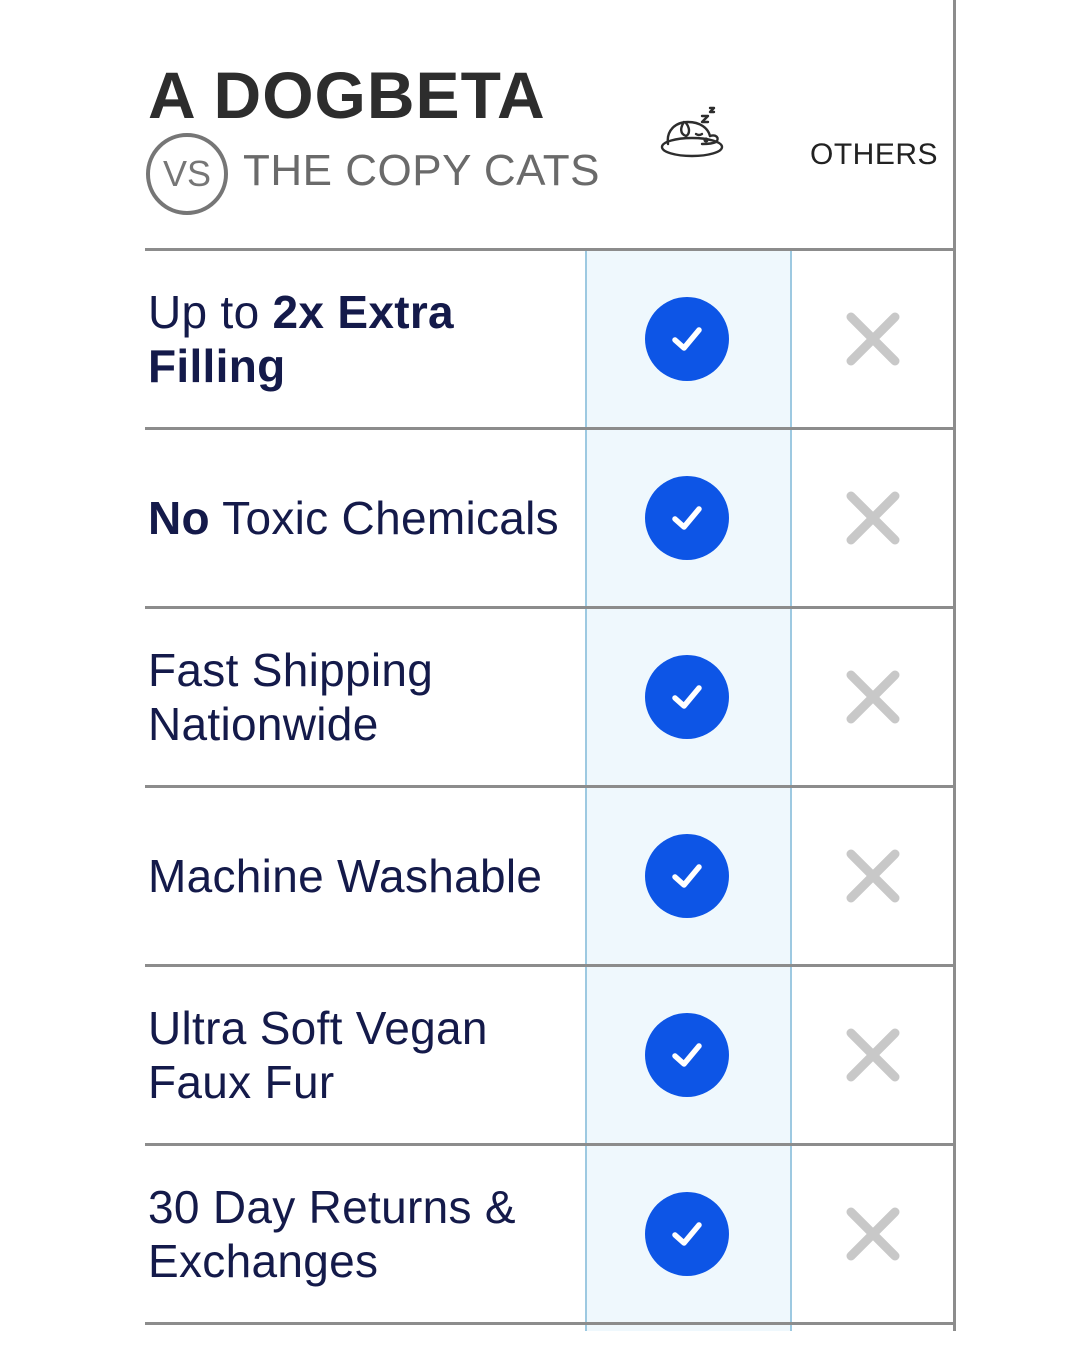 This screenshot has height=1350, width=1080. Describe the element at coordinates (318, 1055) in the screenshot. I see `feature-text: Ultra Soft Vegan Faux Fur` at that location.